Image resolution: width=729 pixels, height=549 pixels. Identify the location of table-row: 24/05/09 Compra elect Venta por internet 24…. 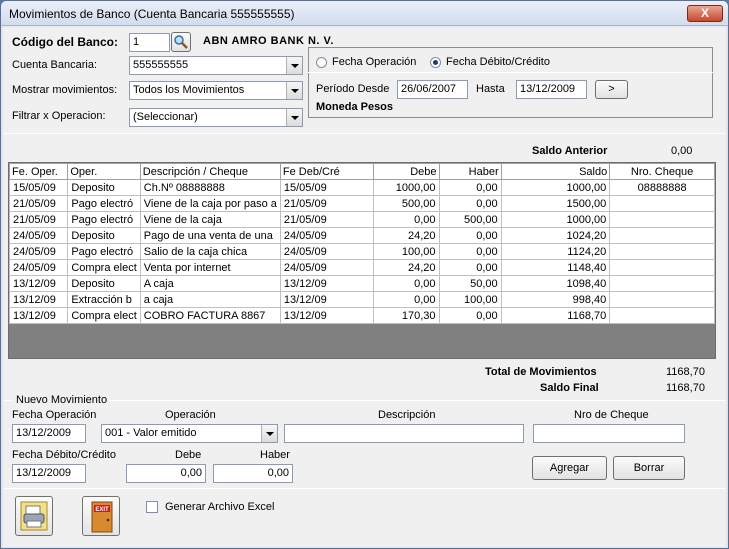
(361, 267).